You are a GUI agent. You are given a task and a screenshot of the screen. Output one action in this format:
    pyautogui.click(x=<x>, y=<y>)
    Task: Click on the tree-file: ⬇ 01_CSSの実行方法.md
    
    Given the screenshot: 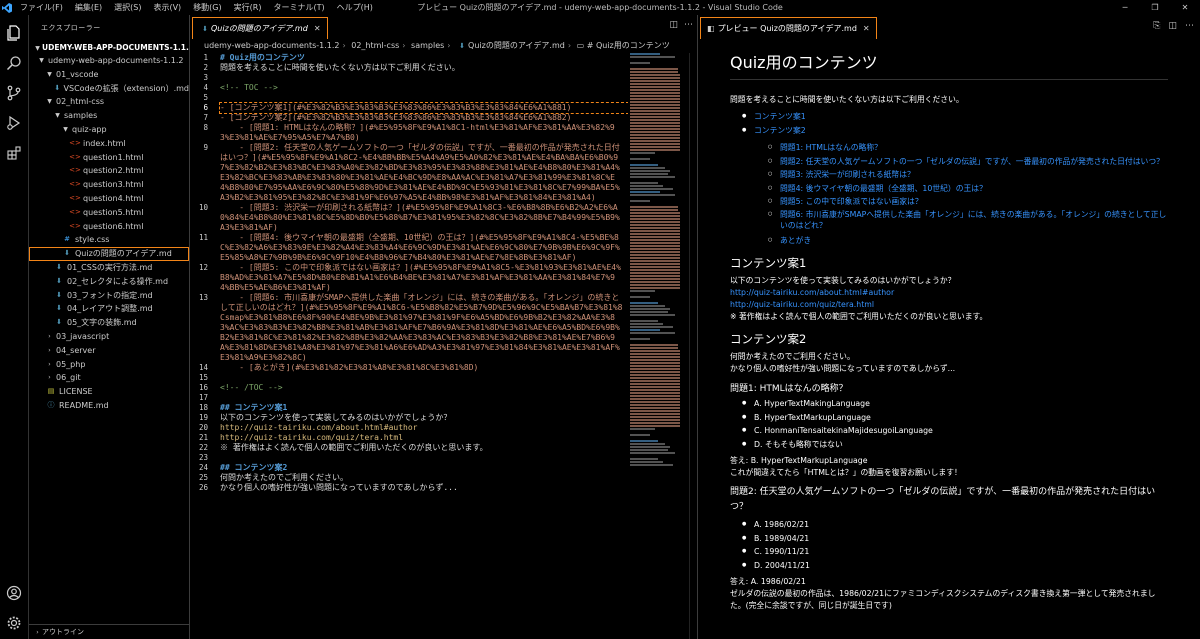 What is the action you would take?
    pyautogui.click(x=109, y=268)
    